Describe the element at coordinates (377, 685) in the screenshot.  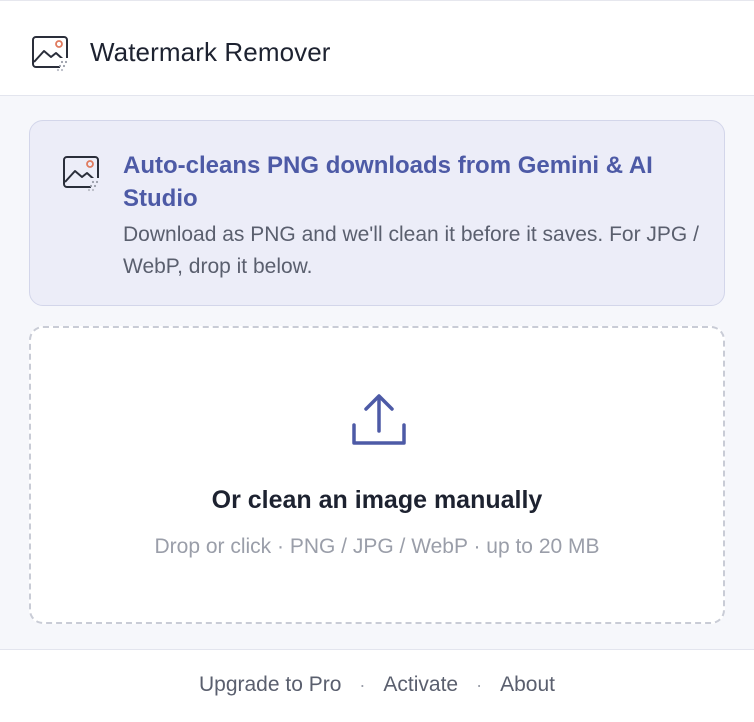
I see `footer-nav: Upgrade to Pro · Activate · About` at that location.